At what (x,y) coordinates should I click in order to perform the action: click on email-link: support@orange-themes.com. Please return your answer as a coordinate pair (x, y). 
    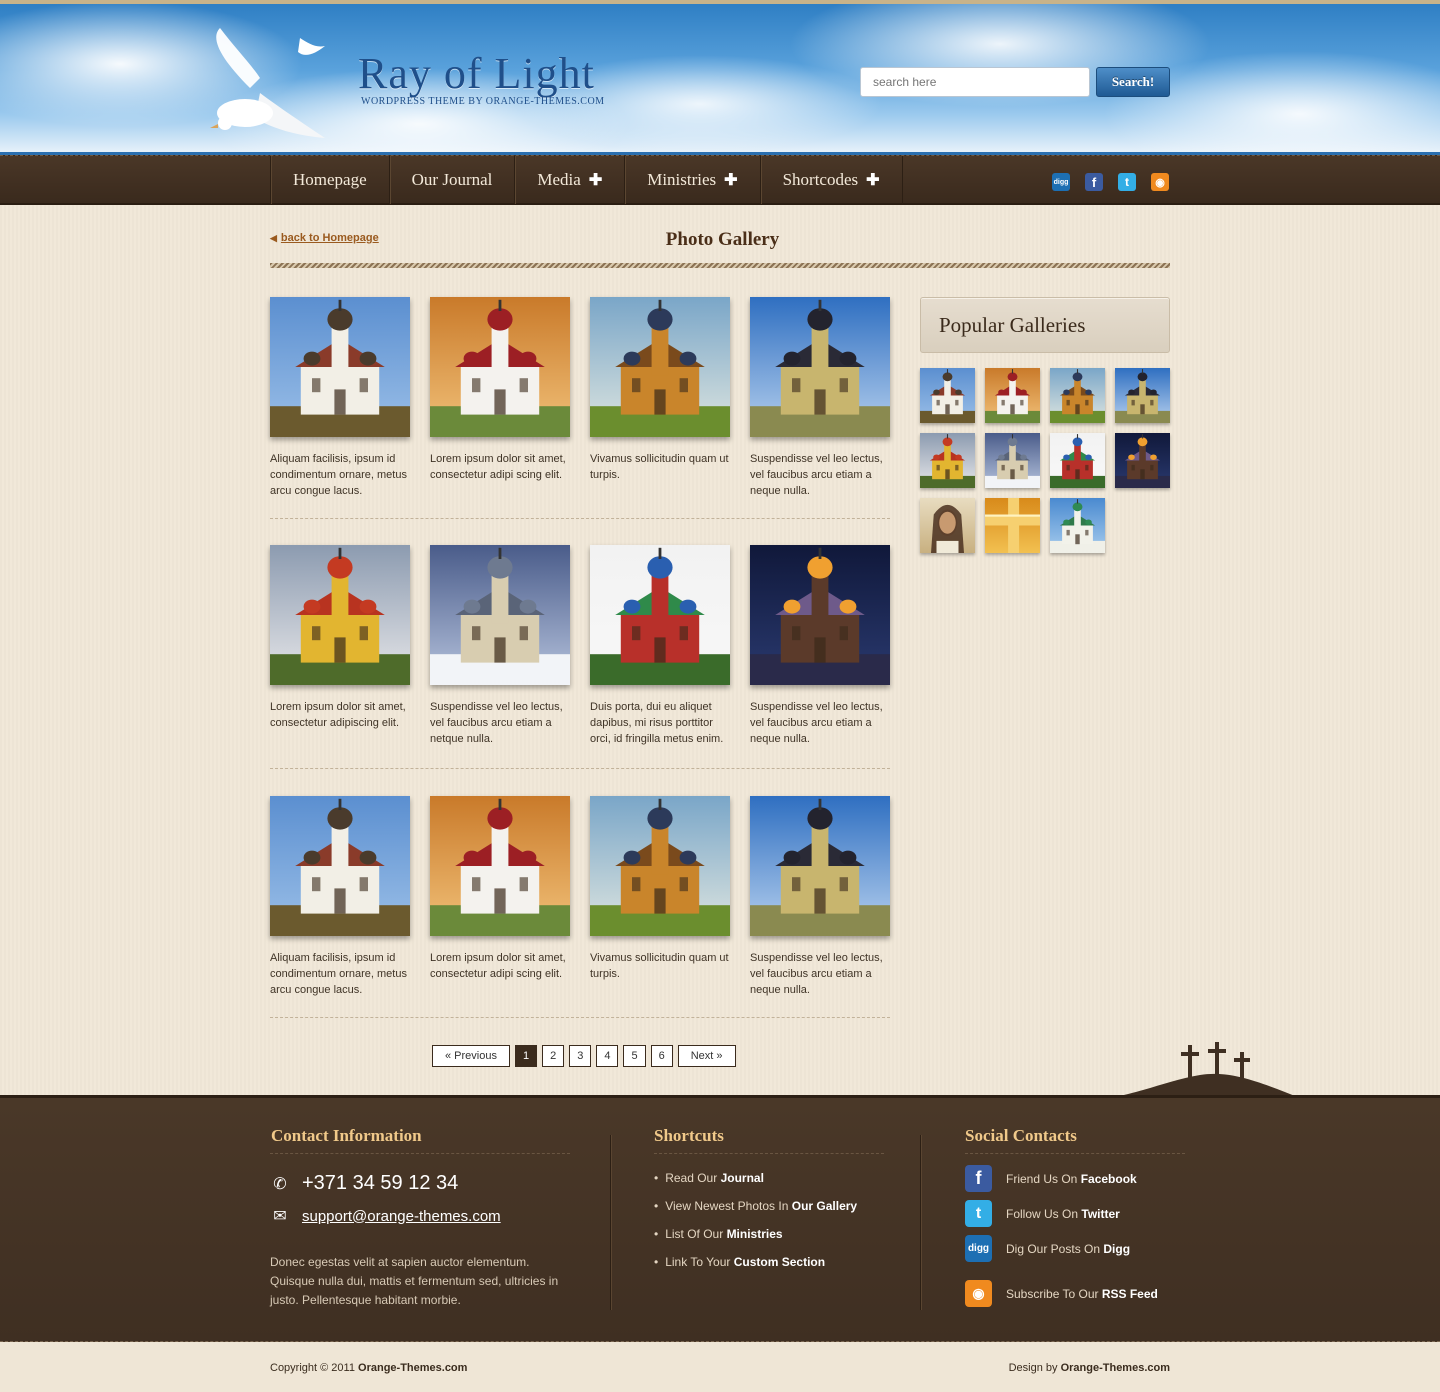
    Looking at the image, I should click on (401, 1216).